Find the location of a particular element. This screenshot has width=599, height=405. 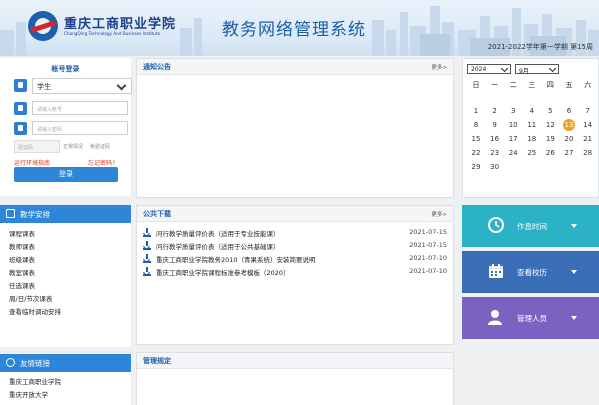

link-item-open-univ: 重庆开放大学 is located at coordinates (28, 394).